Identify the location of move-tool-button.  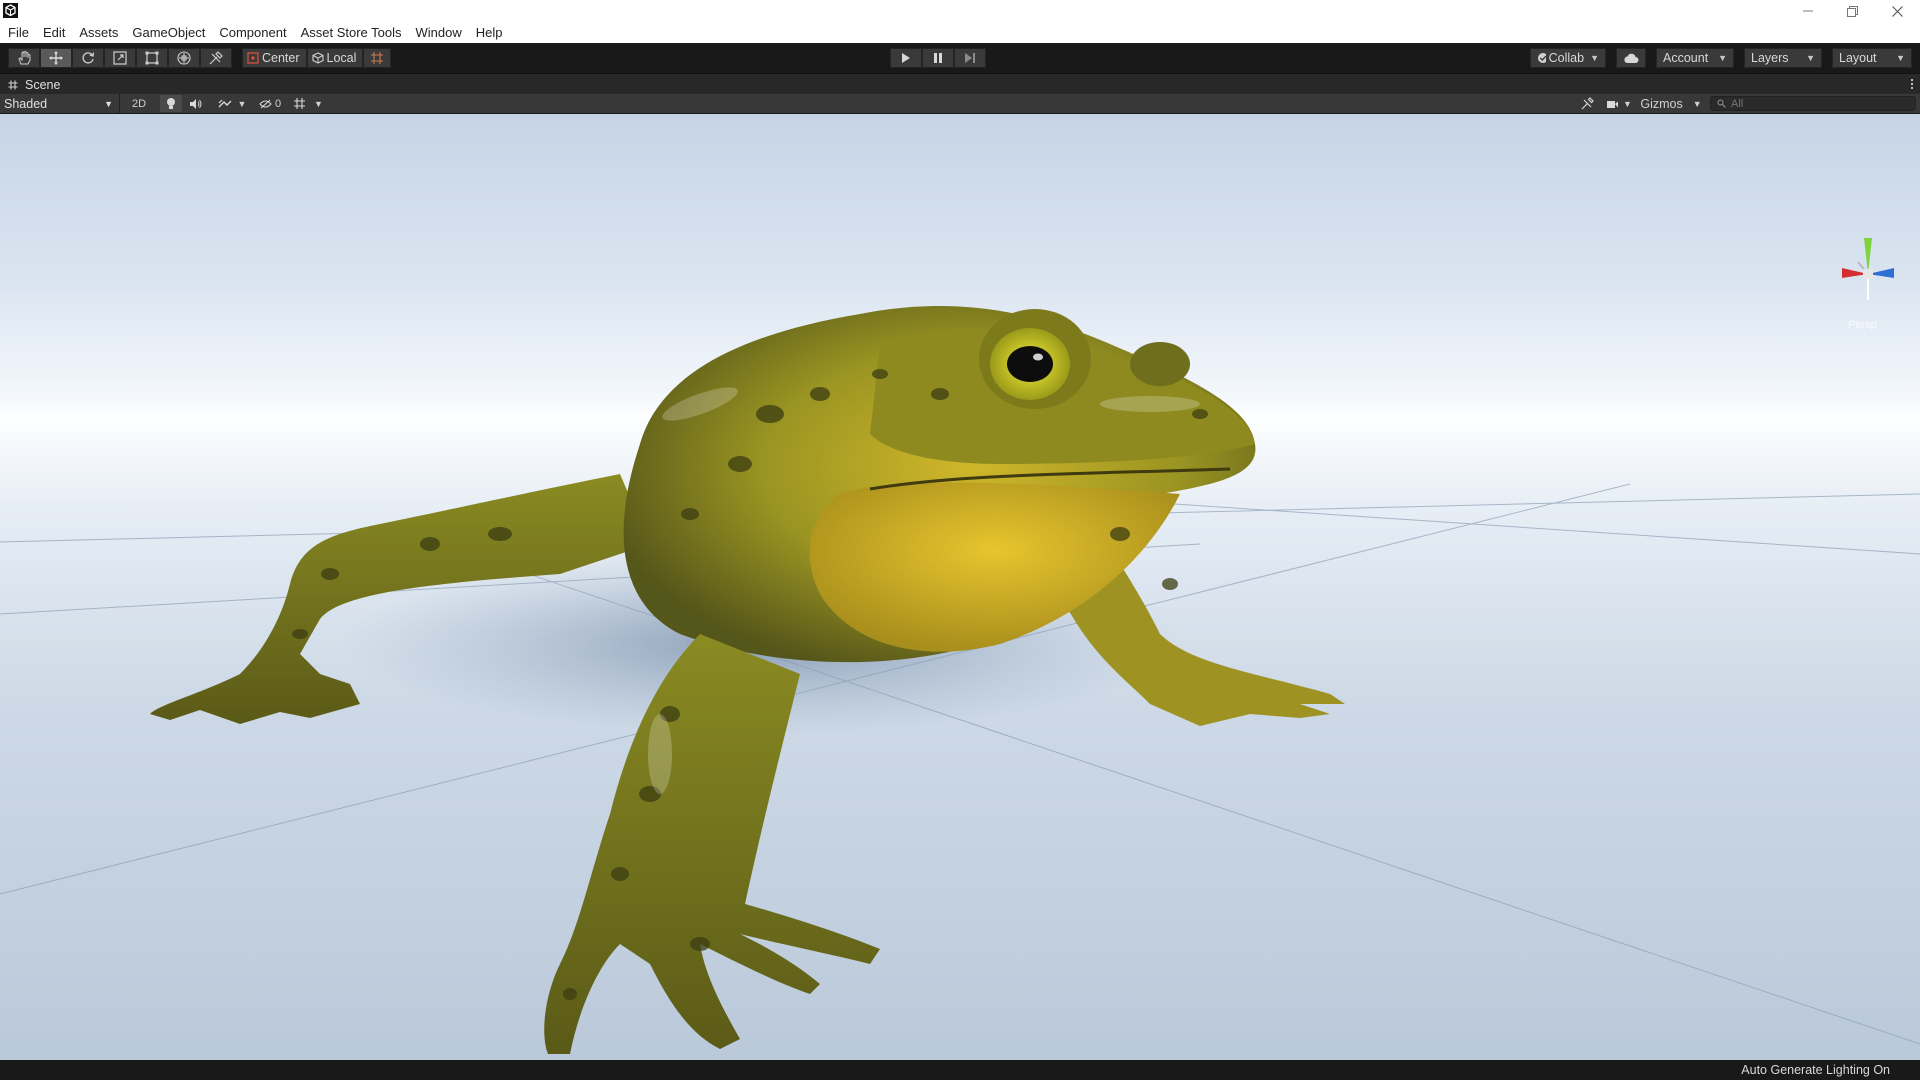
(56, 58).